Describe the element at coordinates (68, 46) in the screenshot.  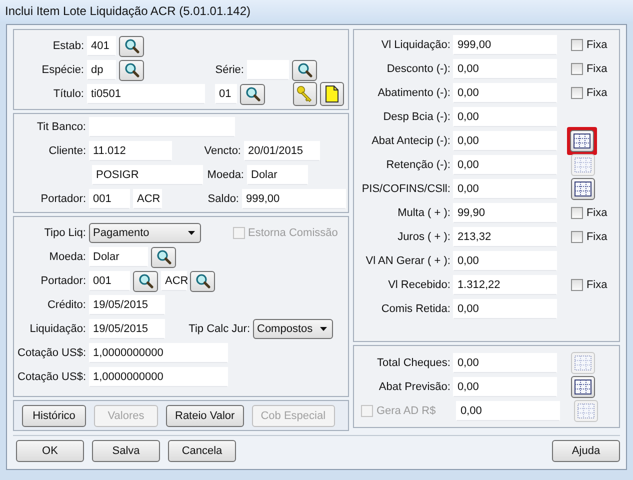
I see `field-label: Estab:` at that location.